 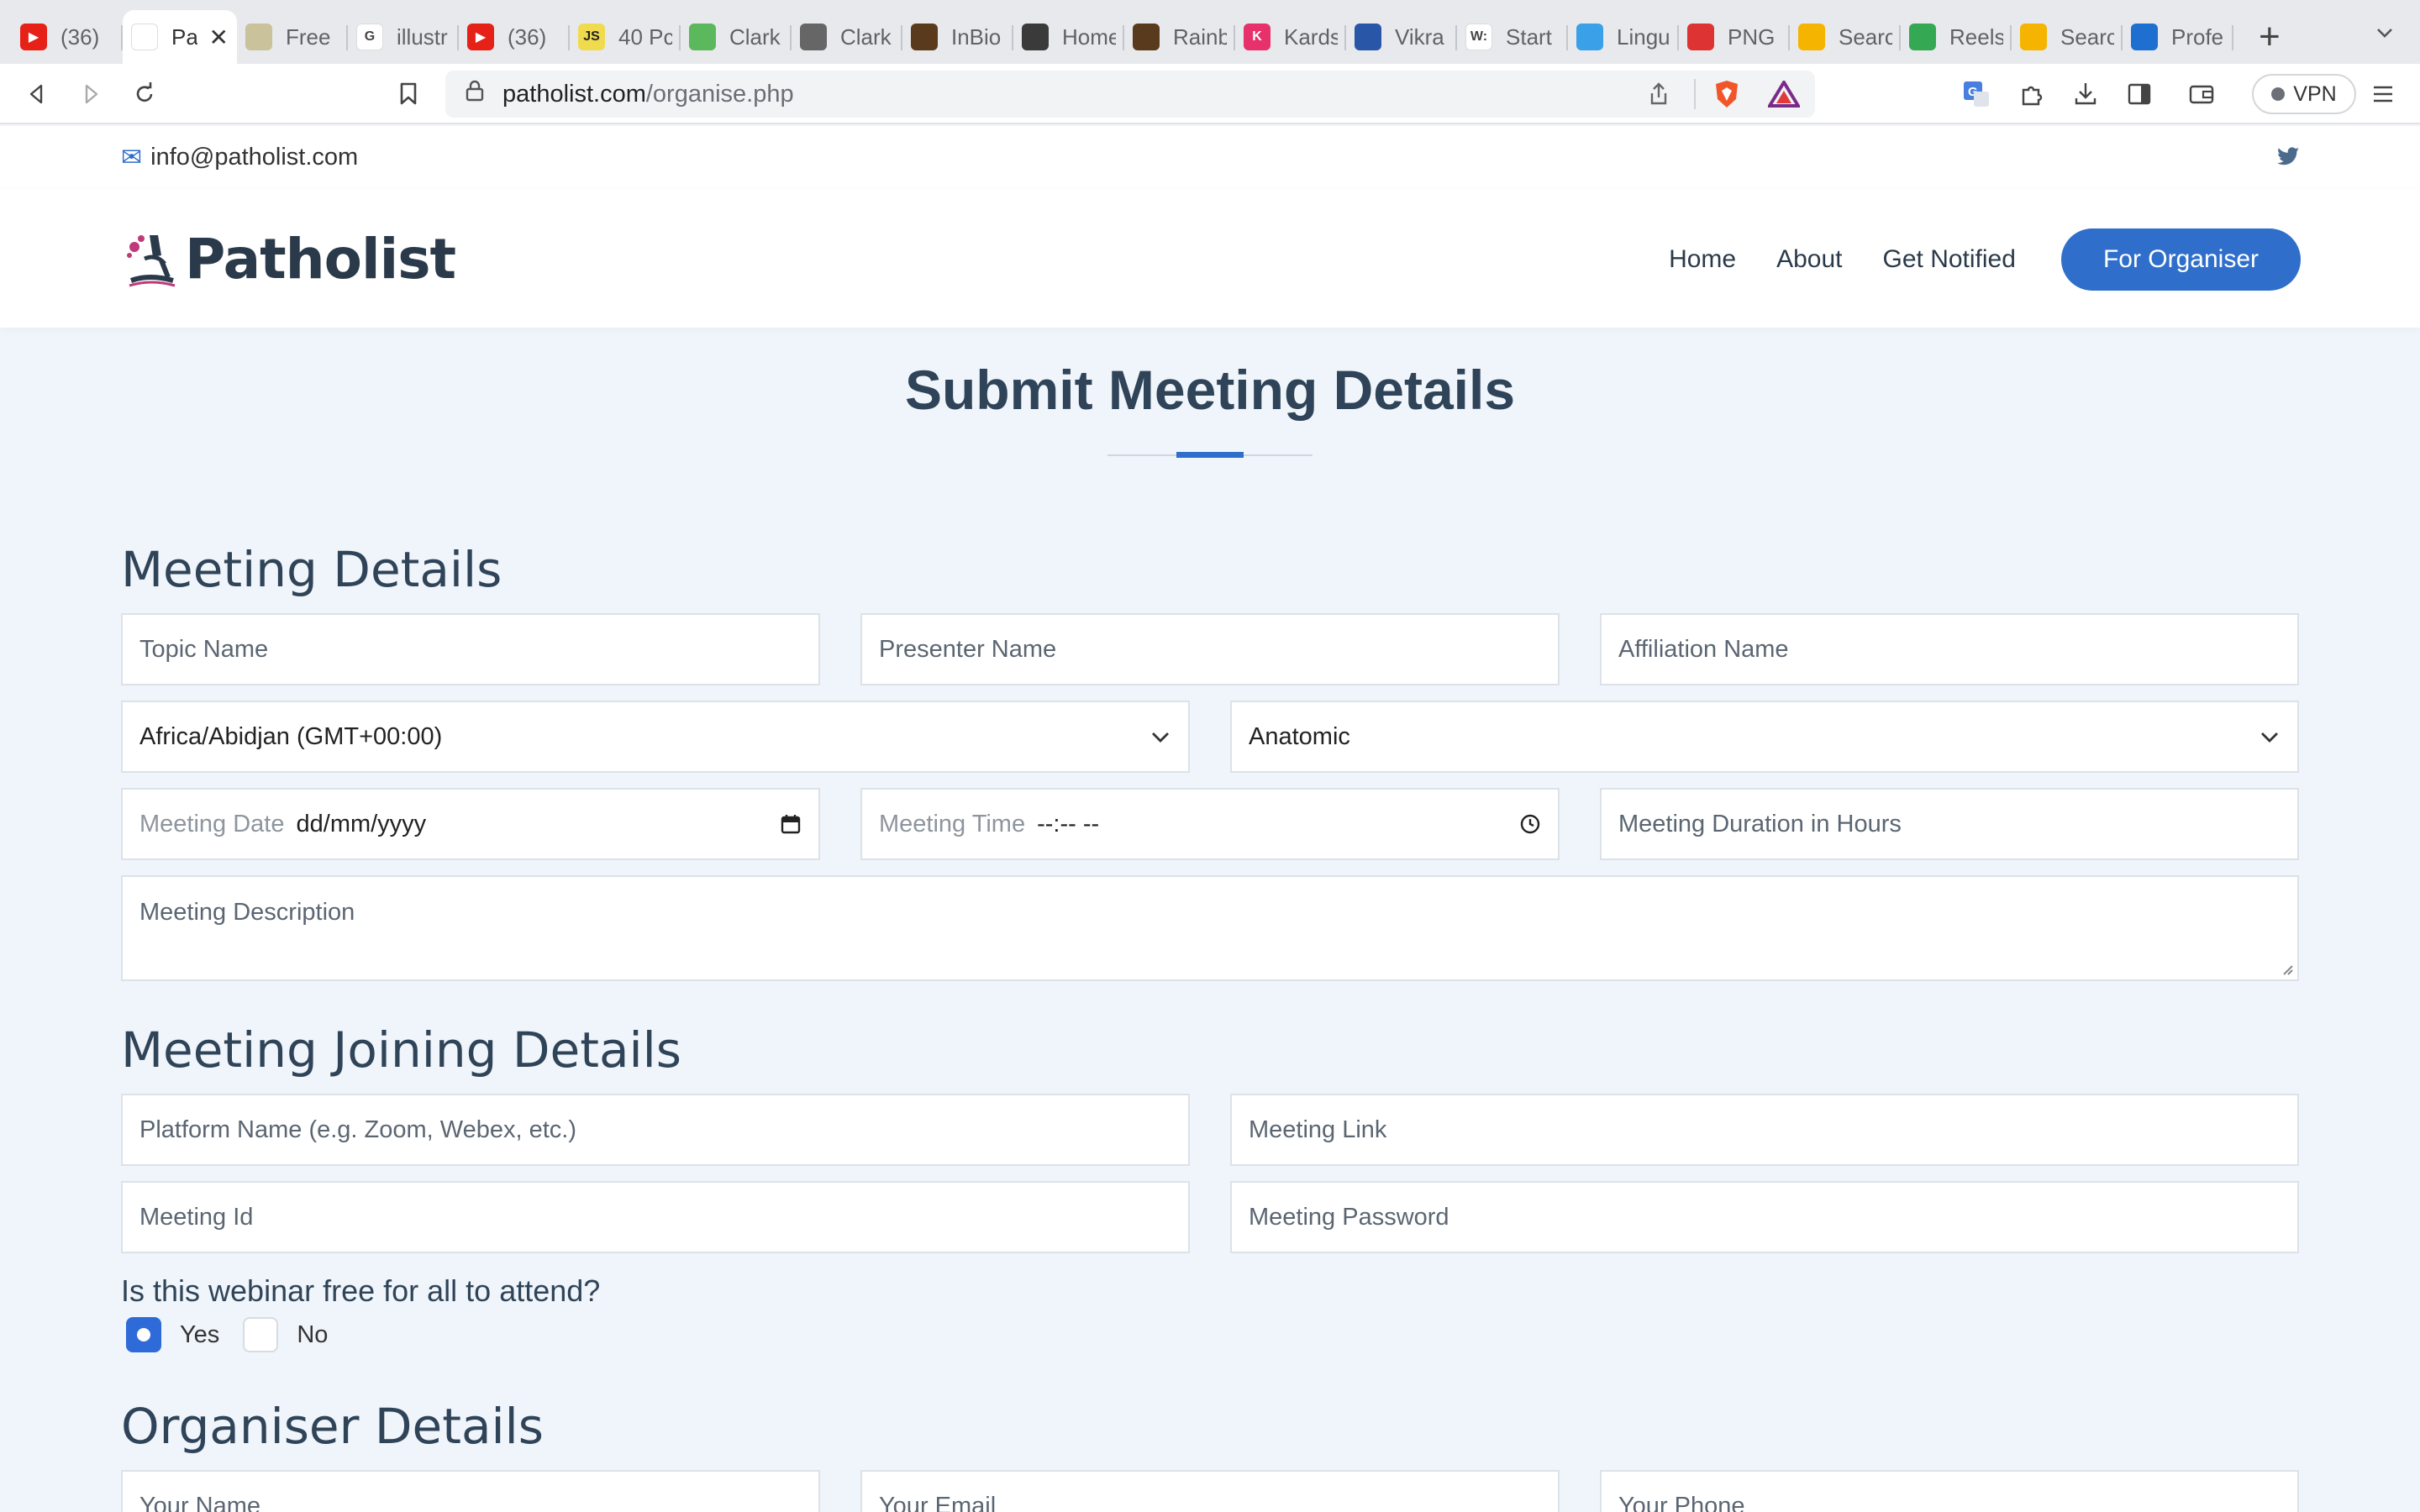 I want to click on main-nav: Home About Get Notified For Organiser, so click(x=1965, y=259).